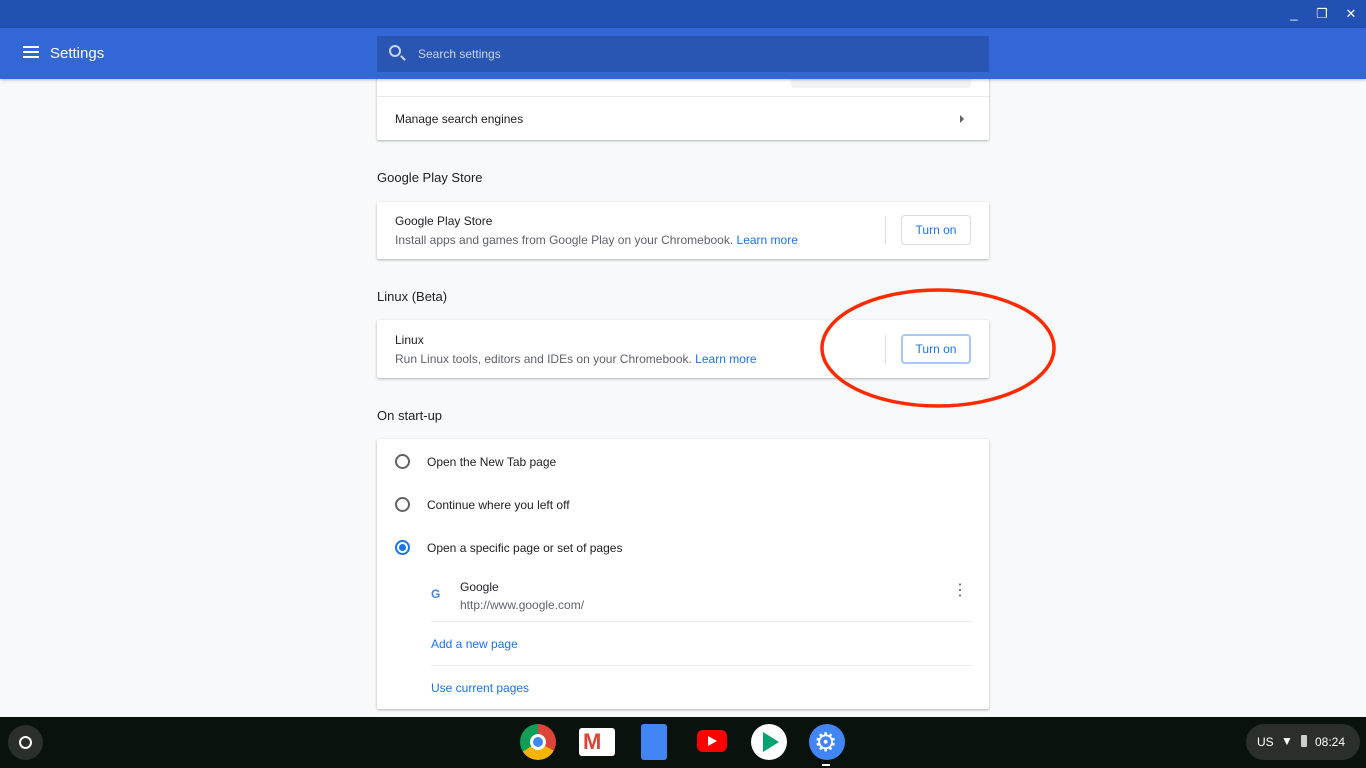 The image size is (1366, 768). What do you see at coordinates (769, 742) in the screenshot?
I see `play-store-app-icon` at bounding box center [769, 742].